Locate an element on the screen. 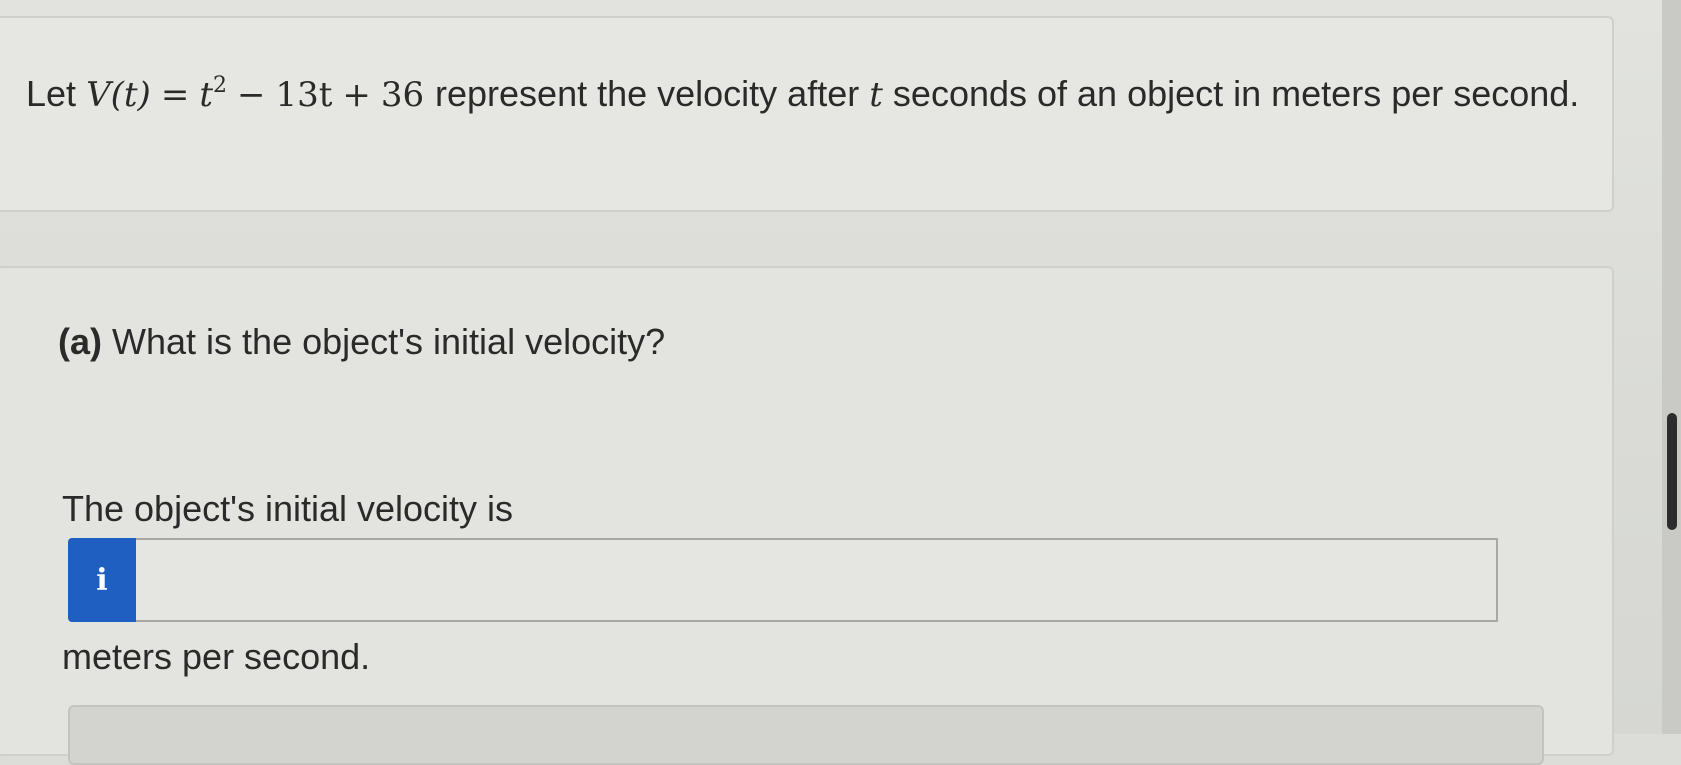  next-section-card is located at coordinates (806, 735).